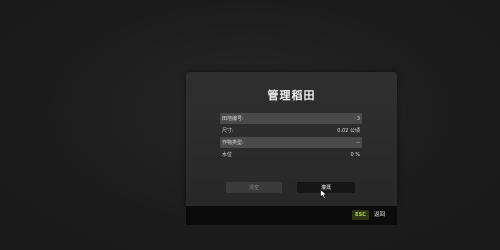  What do you see at coordinates (254, 187) in the screenshot?
I see `clear-button: 清空` at bounding box center [254, 187].